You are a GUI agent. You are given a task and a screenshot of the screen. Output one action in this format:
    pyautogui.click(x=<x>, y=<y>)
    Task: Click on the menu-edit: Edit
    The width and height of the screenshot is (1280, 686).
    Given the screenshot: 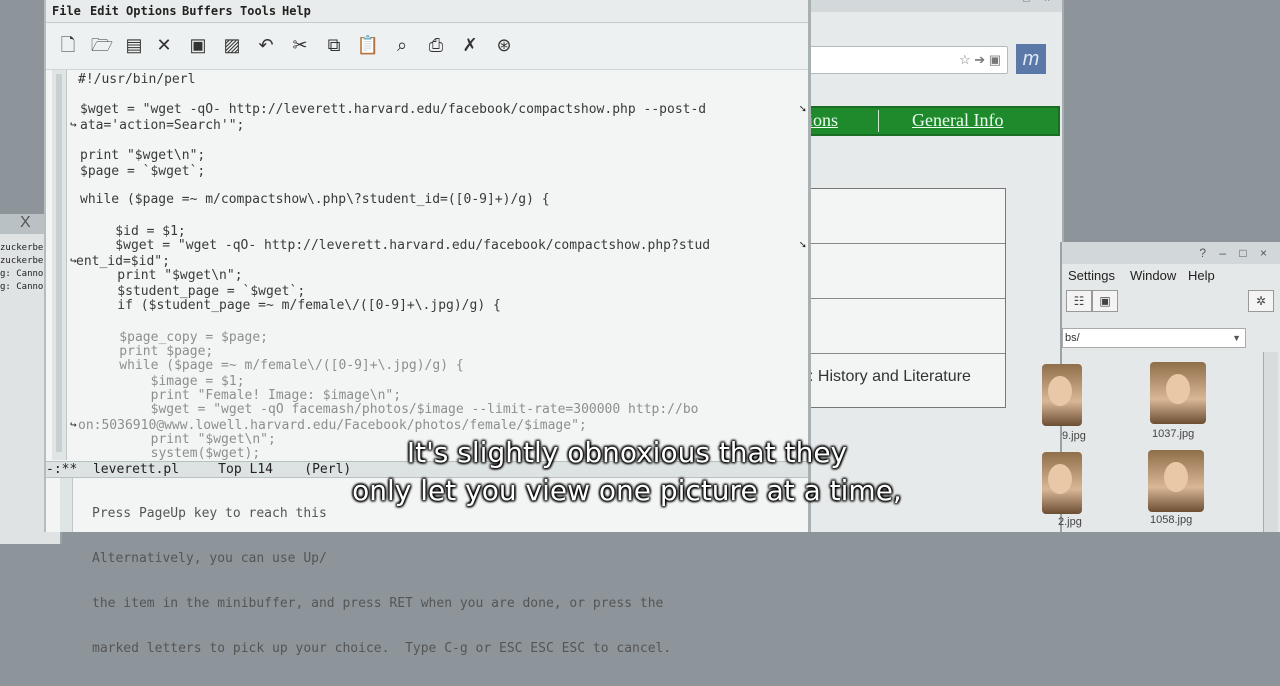 What is the action you would take?
    pyautogui.click(x=104, y=11)
    